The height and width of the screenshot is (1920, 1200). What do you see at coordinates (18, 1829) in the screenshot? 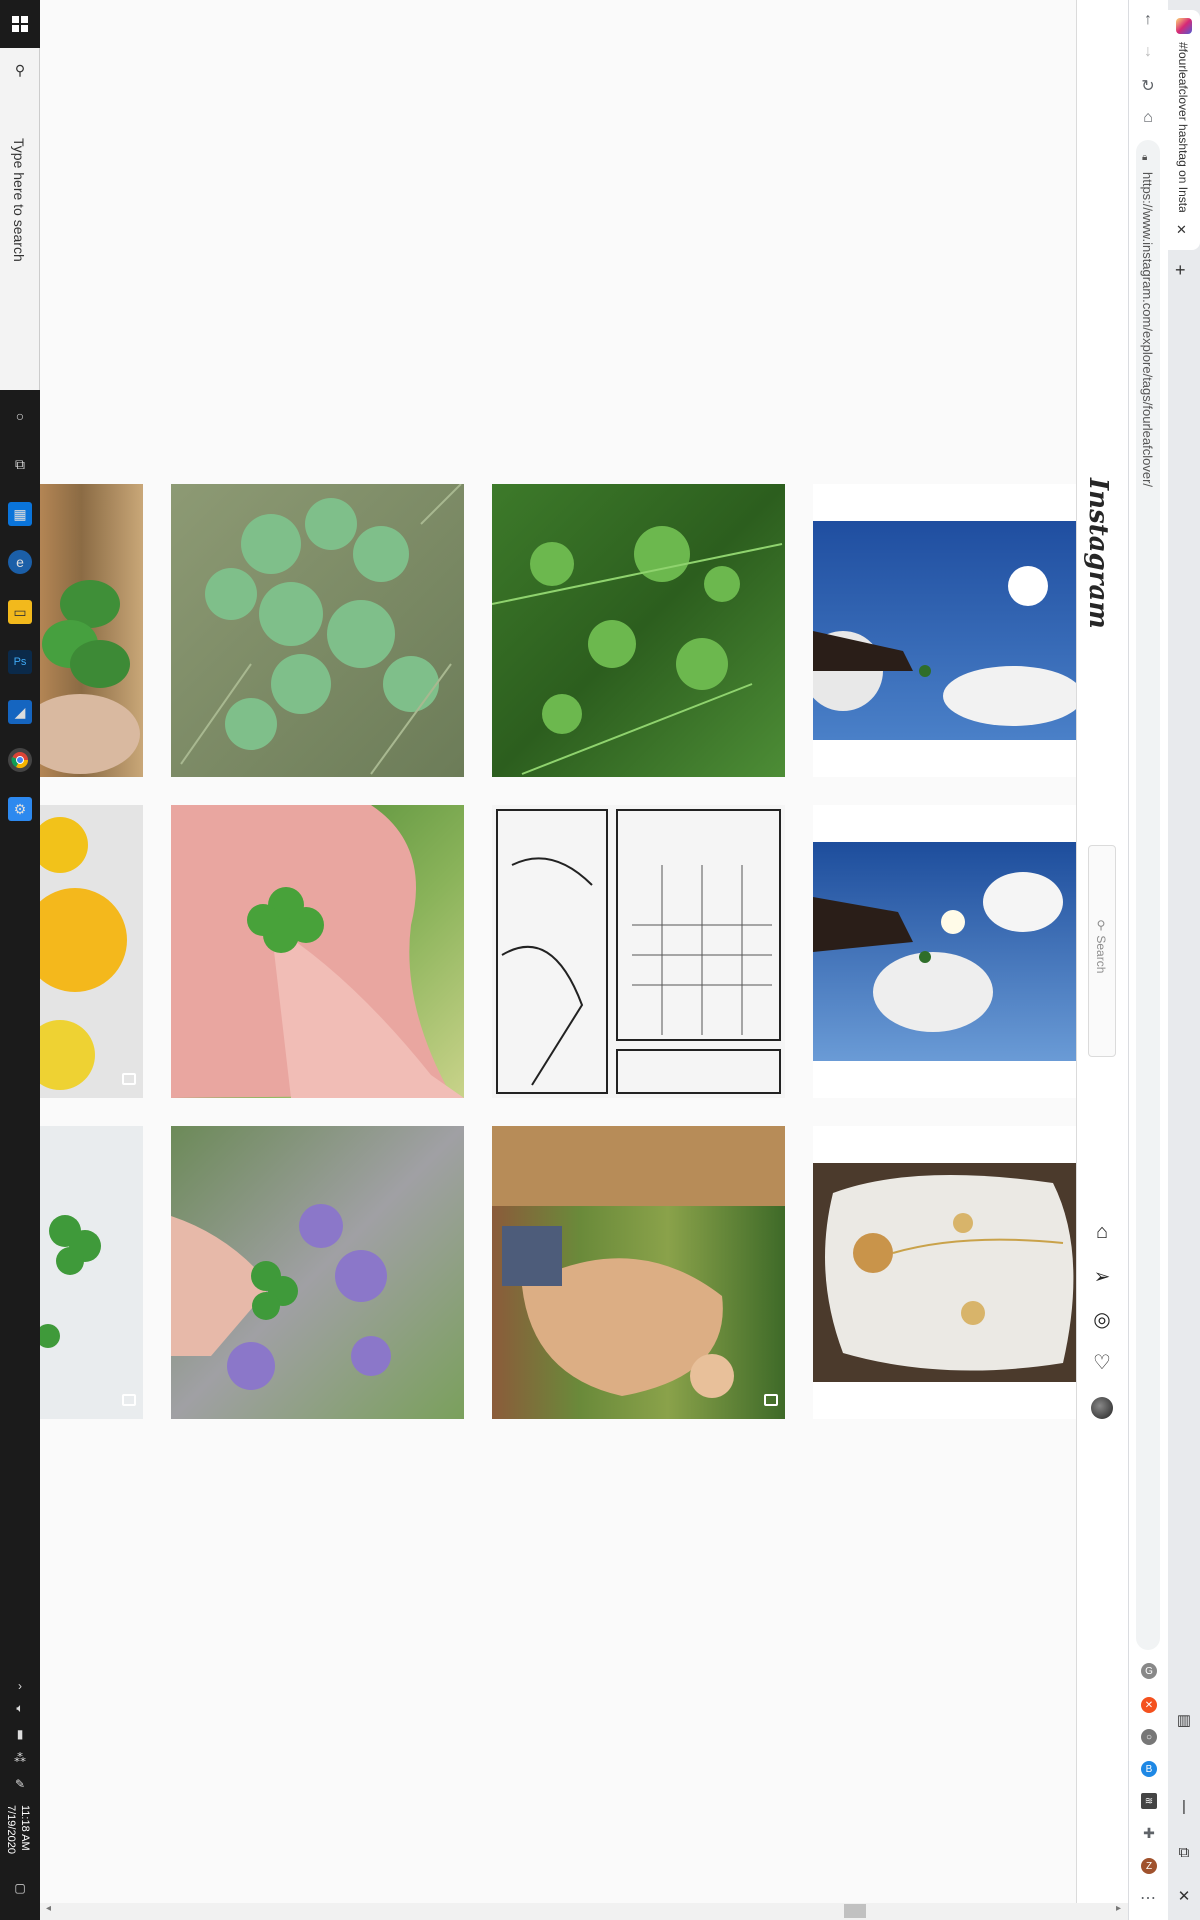
I see `taskbar-clock: 11:18 AM 7/19/2020` at bounding box center [18, 1829].